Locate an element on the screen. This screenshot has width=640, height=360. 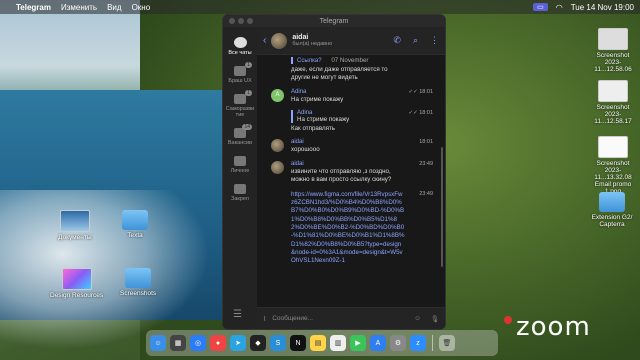
message-text: Как отправлять is located at coordinates (313, 129).